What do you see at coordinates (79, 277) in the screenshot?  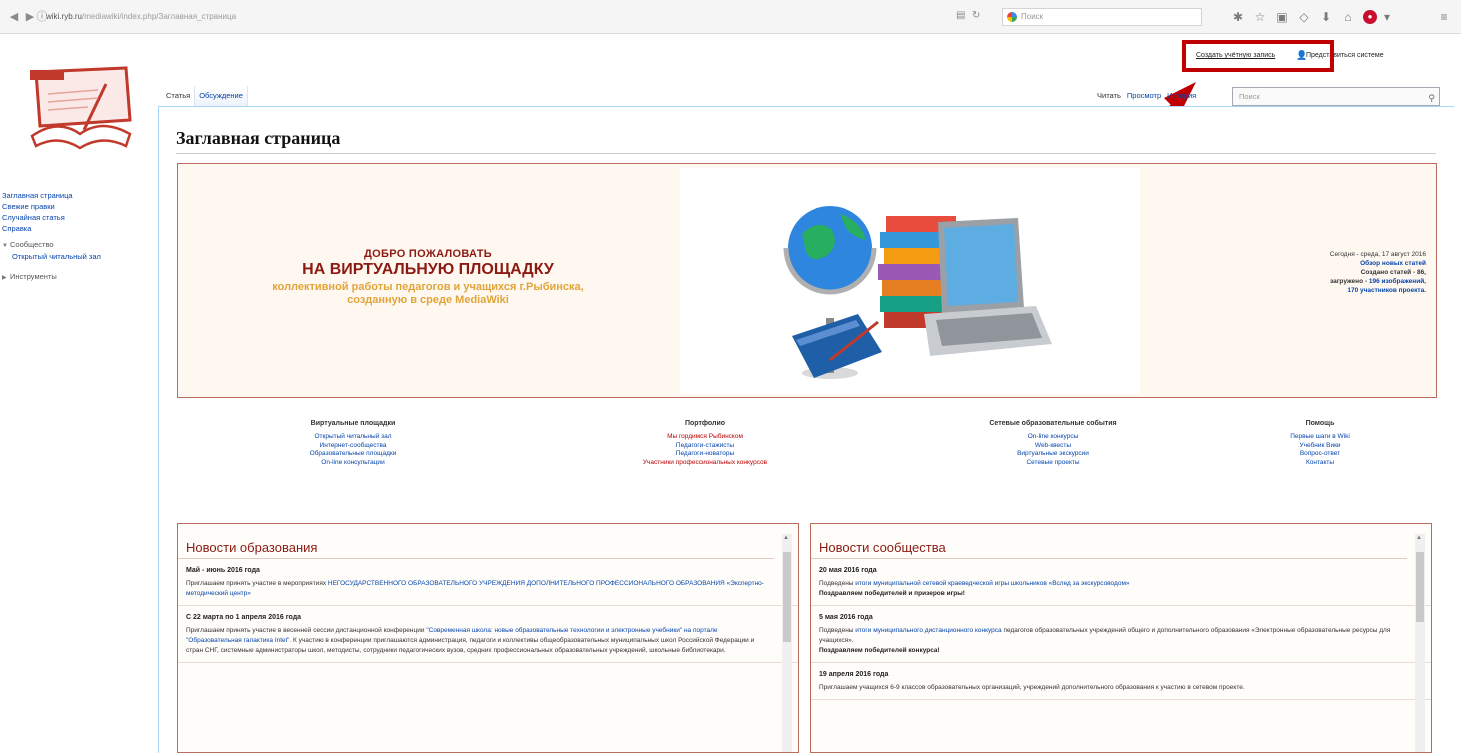 I see `sidebar-tools-heading: ▶ Инструменты` at bounding box center [79, 277].